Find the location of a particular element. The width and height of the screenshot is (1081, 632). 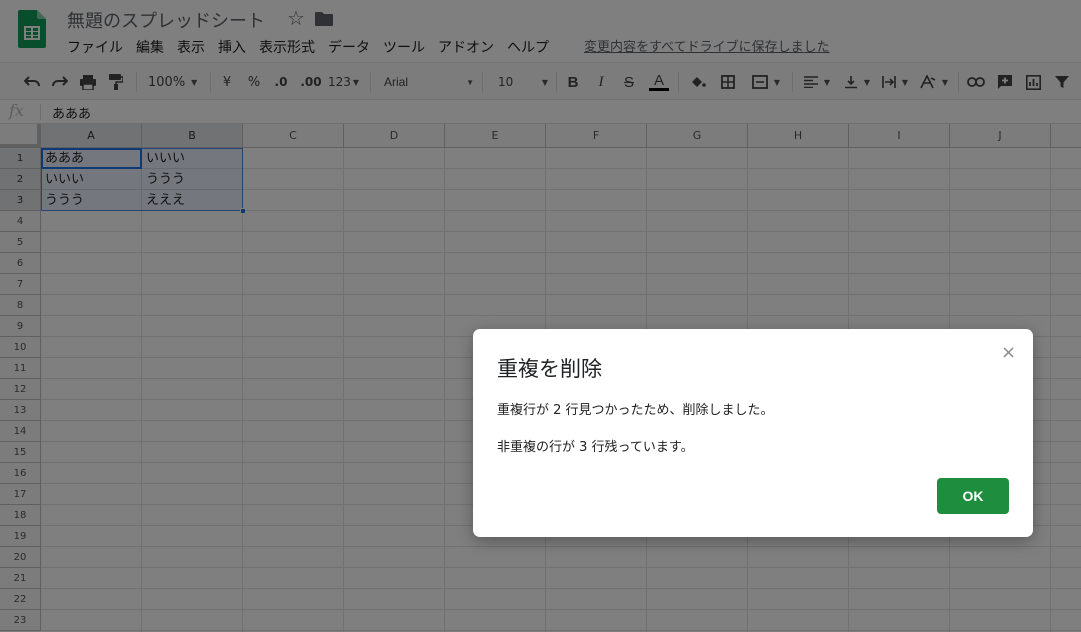

dialog-message-removed: 重複行が 2 行見つかったため、削除しました。 is located at coordinates (635, 410).